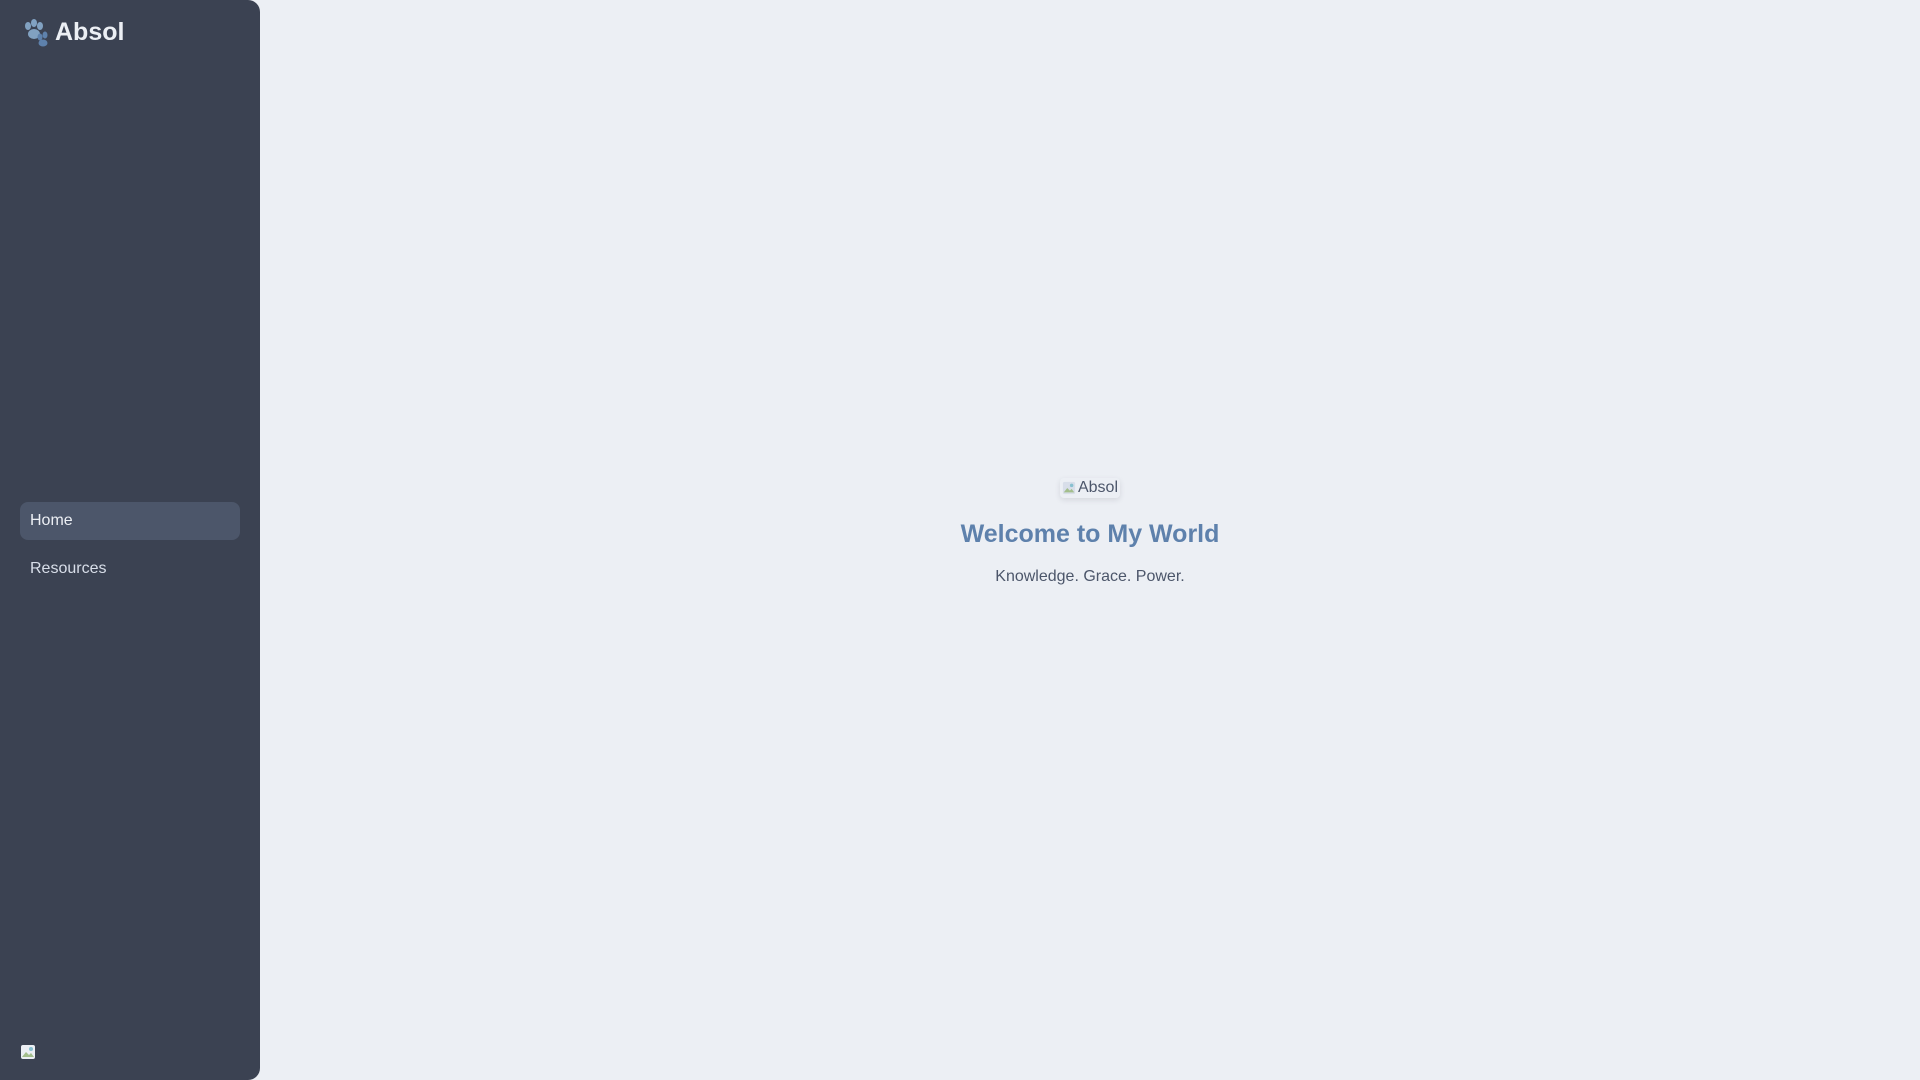 The width and height of the screenshot is (1920, 1080). I want to click on sidebar-nav: Home Resources, so click(130, 550).